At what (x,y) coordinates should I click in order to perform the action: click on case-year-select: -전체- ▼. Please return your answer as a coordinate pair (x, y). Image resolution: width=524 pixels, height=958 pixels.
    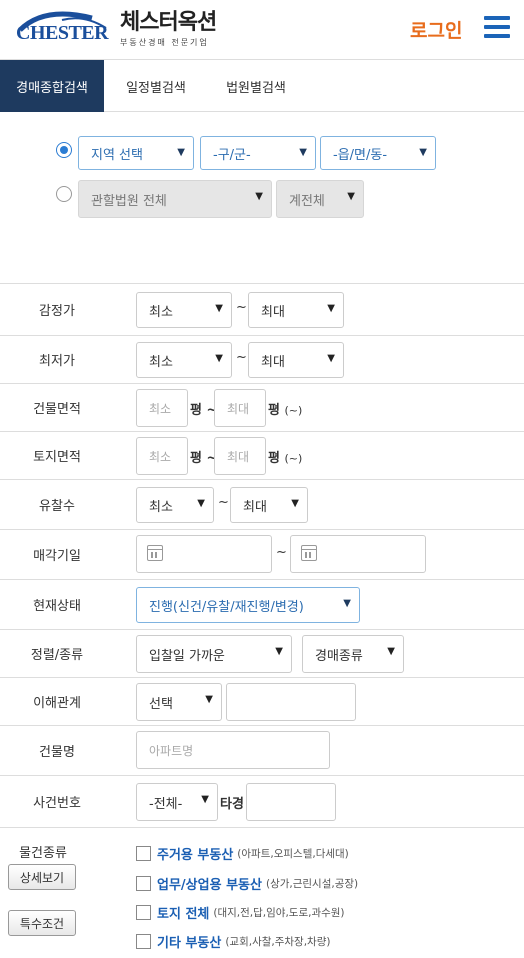
    Looking at the image, I should click on (177, 802).